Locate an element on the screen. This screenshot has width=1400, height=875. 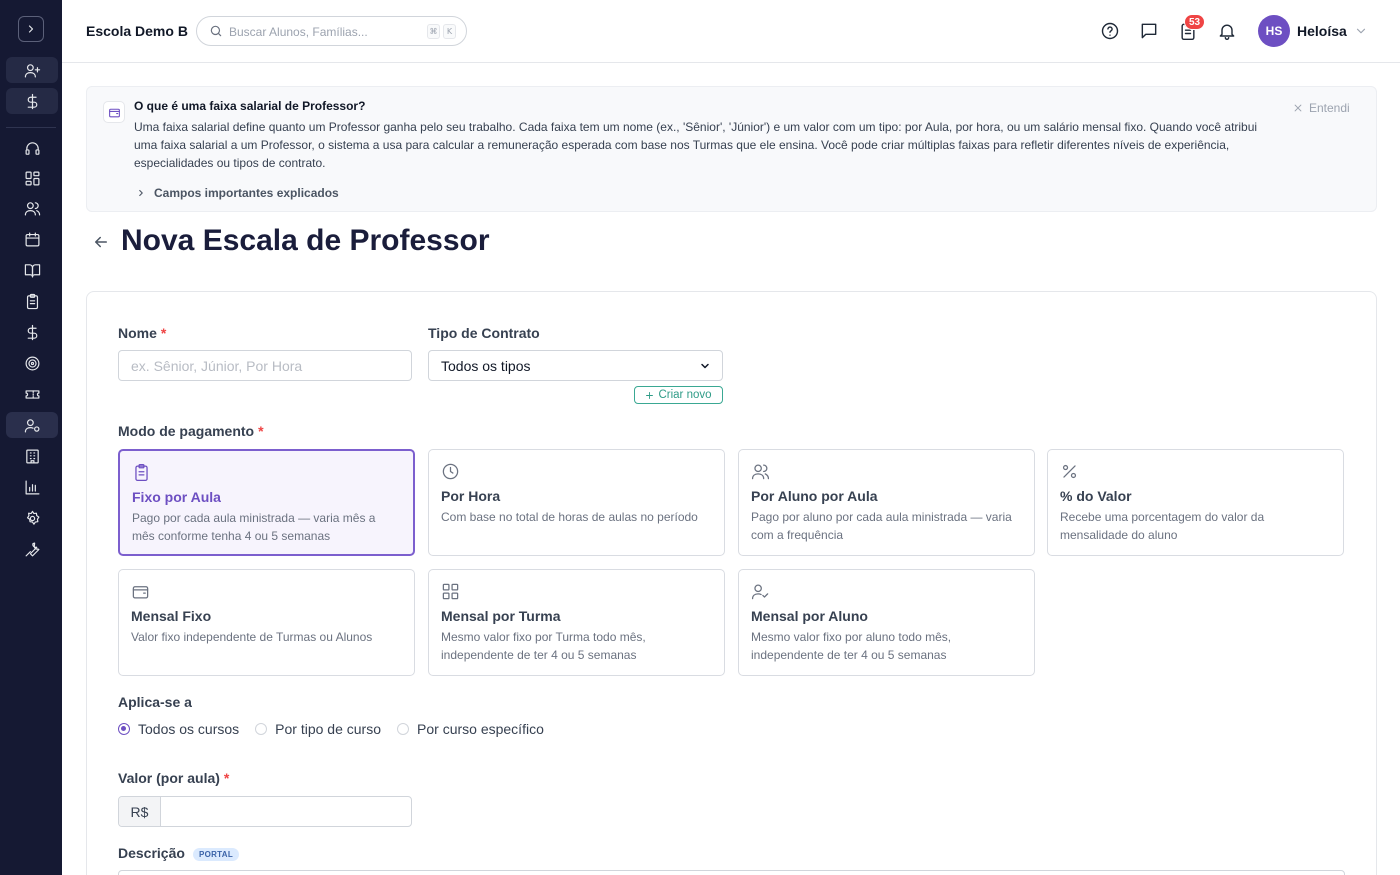
search-box: ⌘ K is located at coordinates (331, 31).